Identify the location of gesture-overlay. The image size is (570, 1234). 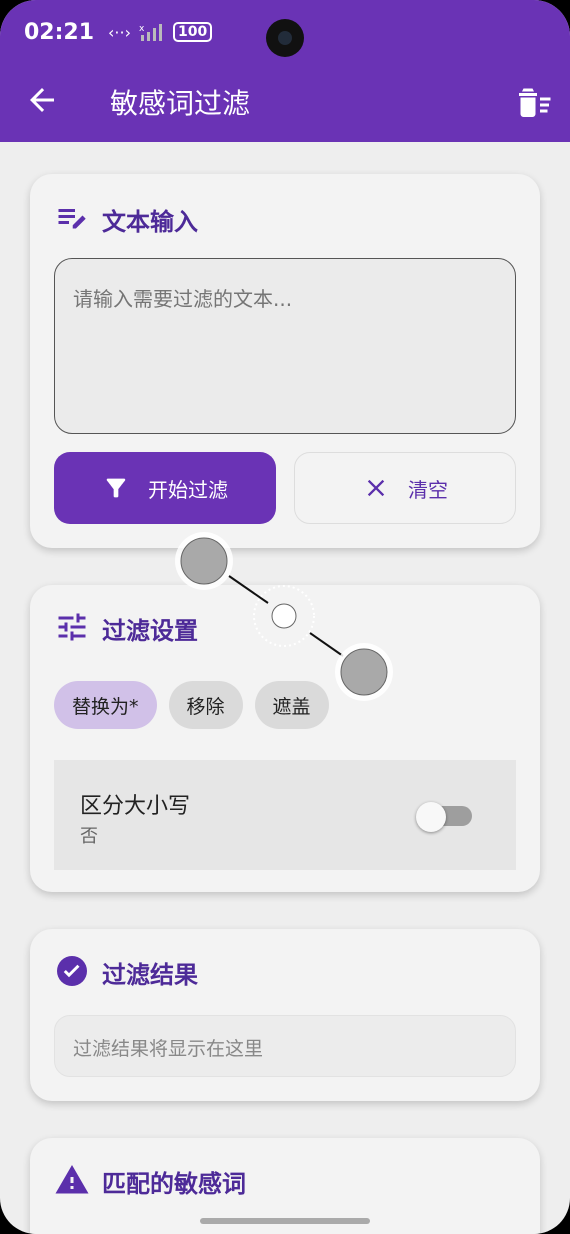
(284, 616).